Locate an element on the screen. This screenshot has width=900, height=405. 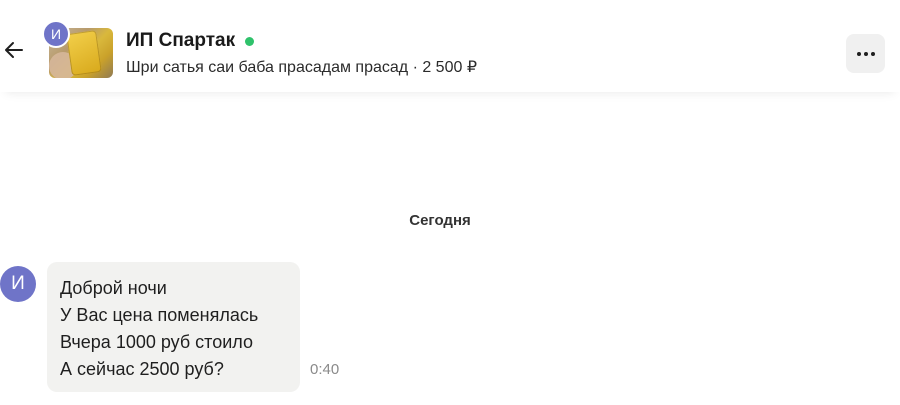
more-options-button is located at coordinates (865, 53).